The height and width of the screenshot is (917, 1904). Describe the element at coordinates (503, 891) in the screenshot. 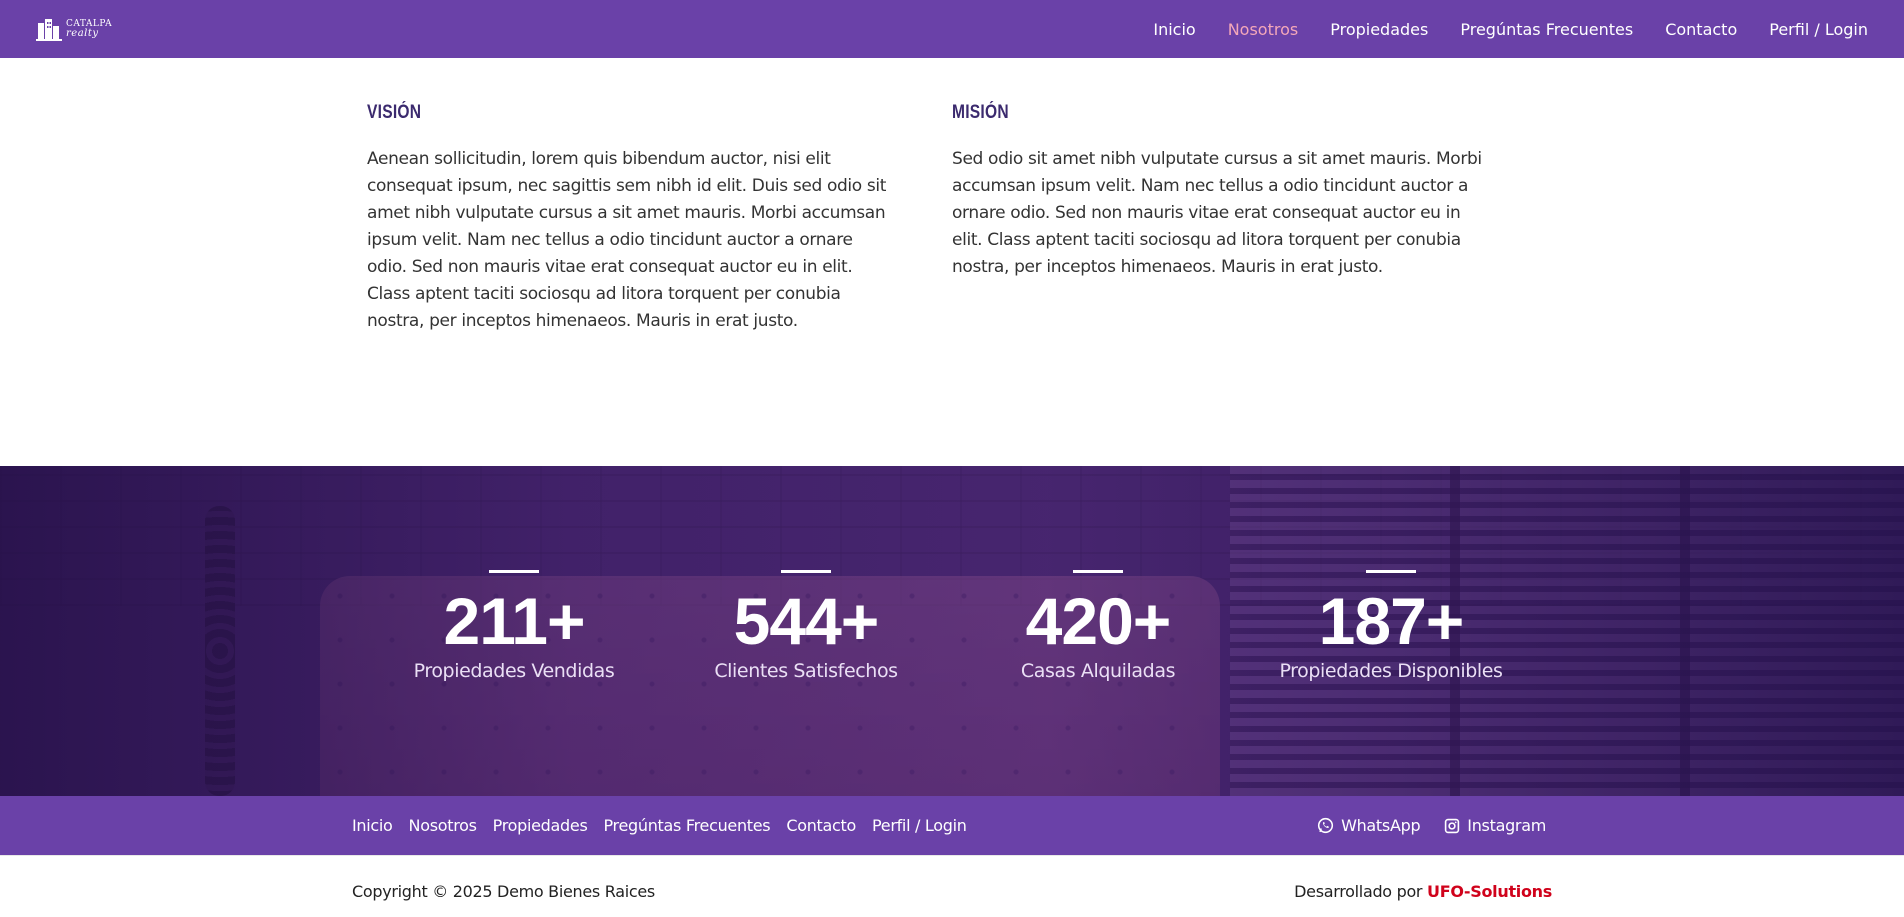

I see `copyright-text: Copyright © 2025 Demo Bienes Raices` at that location.